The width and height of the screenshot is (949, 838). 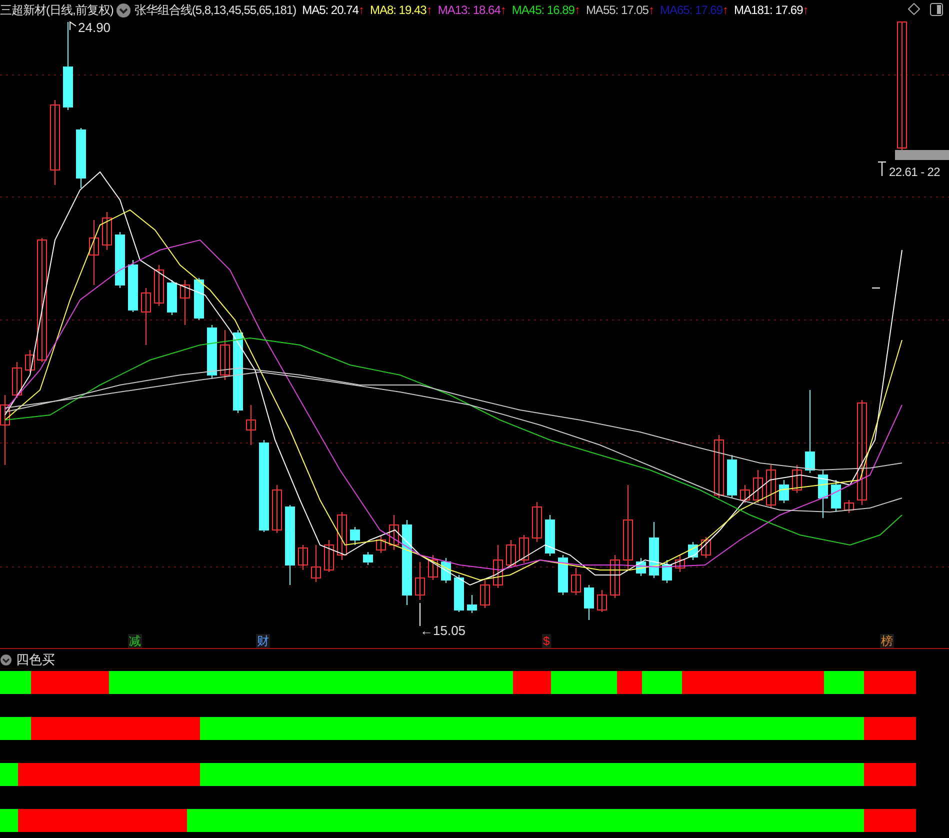 I want to click on panel-toggle-icon, so click(x=936, y=9).